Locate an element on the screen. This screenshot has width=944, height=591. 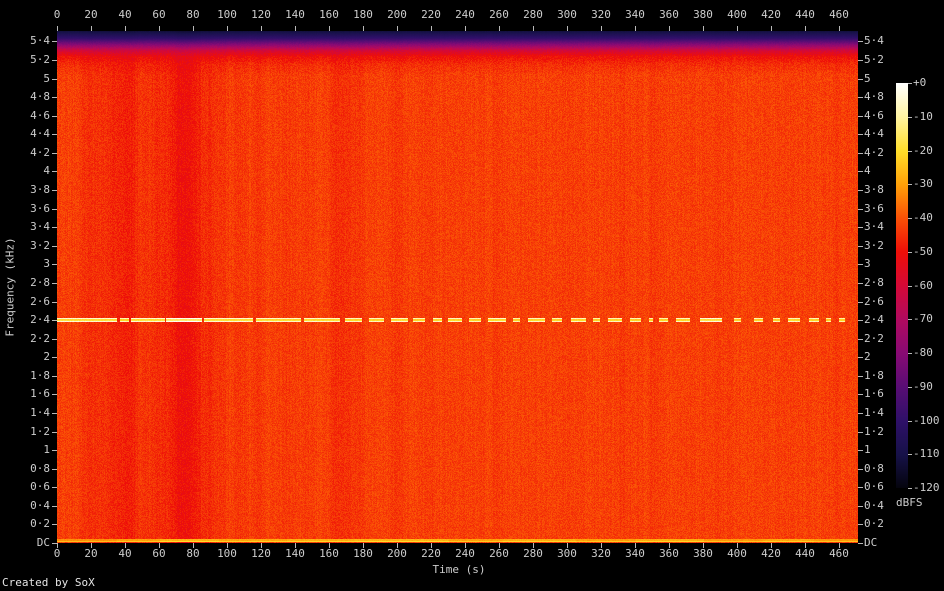
colorbar-unit-label: dBFS is located at coordinates (909, 502).